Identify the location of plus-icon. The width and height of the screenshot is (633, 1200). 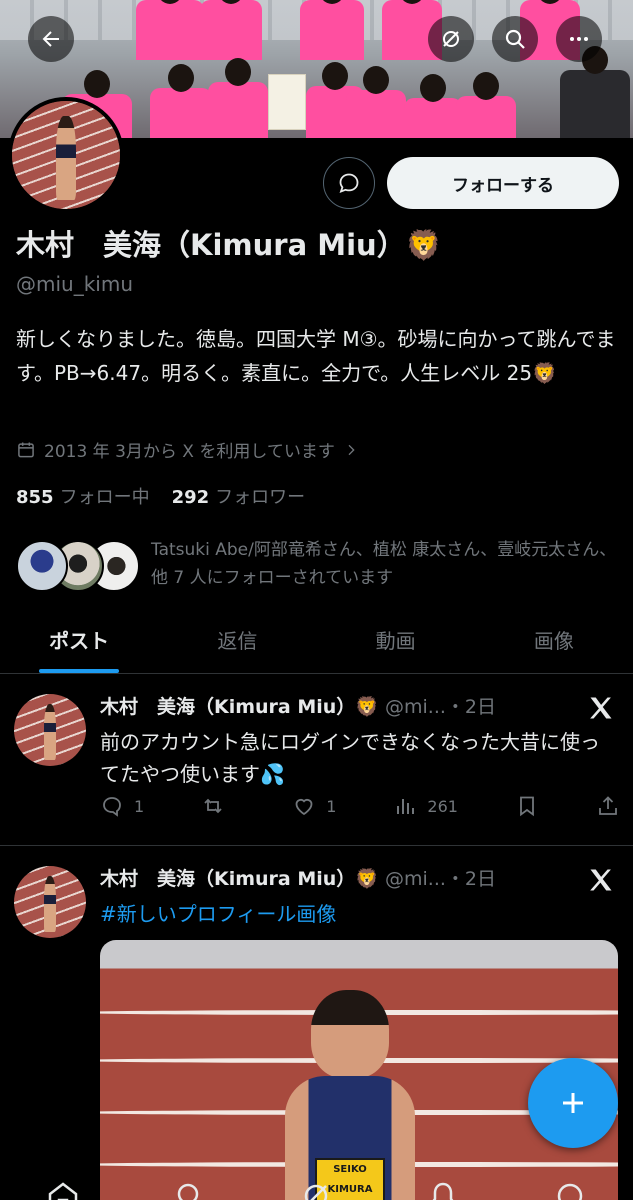
(573, 1103).